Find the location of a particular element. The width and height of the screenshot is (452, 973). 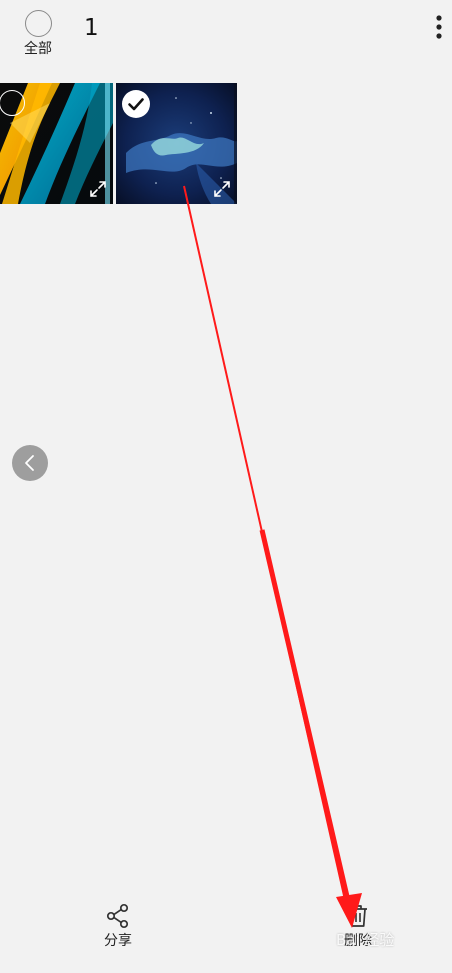

delete-button: 删除 is located at coordinates (358, 931).